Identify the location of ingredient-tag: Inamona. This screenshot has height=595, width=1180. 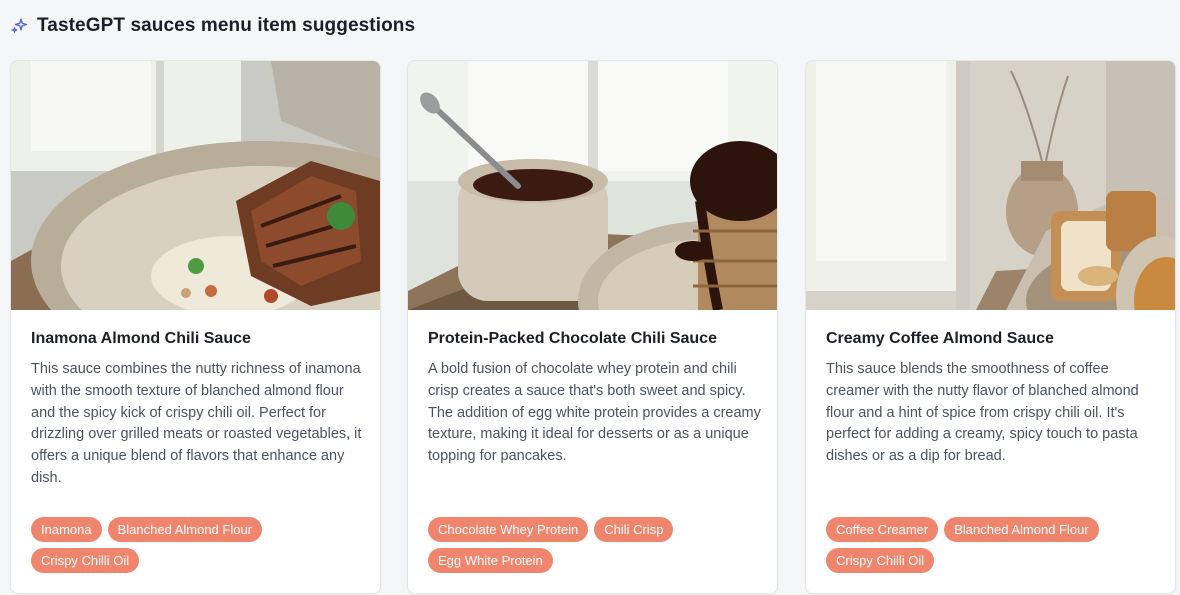
(66, 529).